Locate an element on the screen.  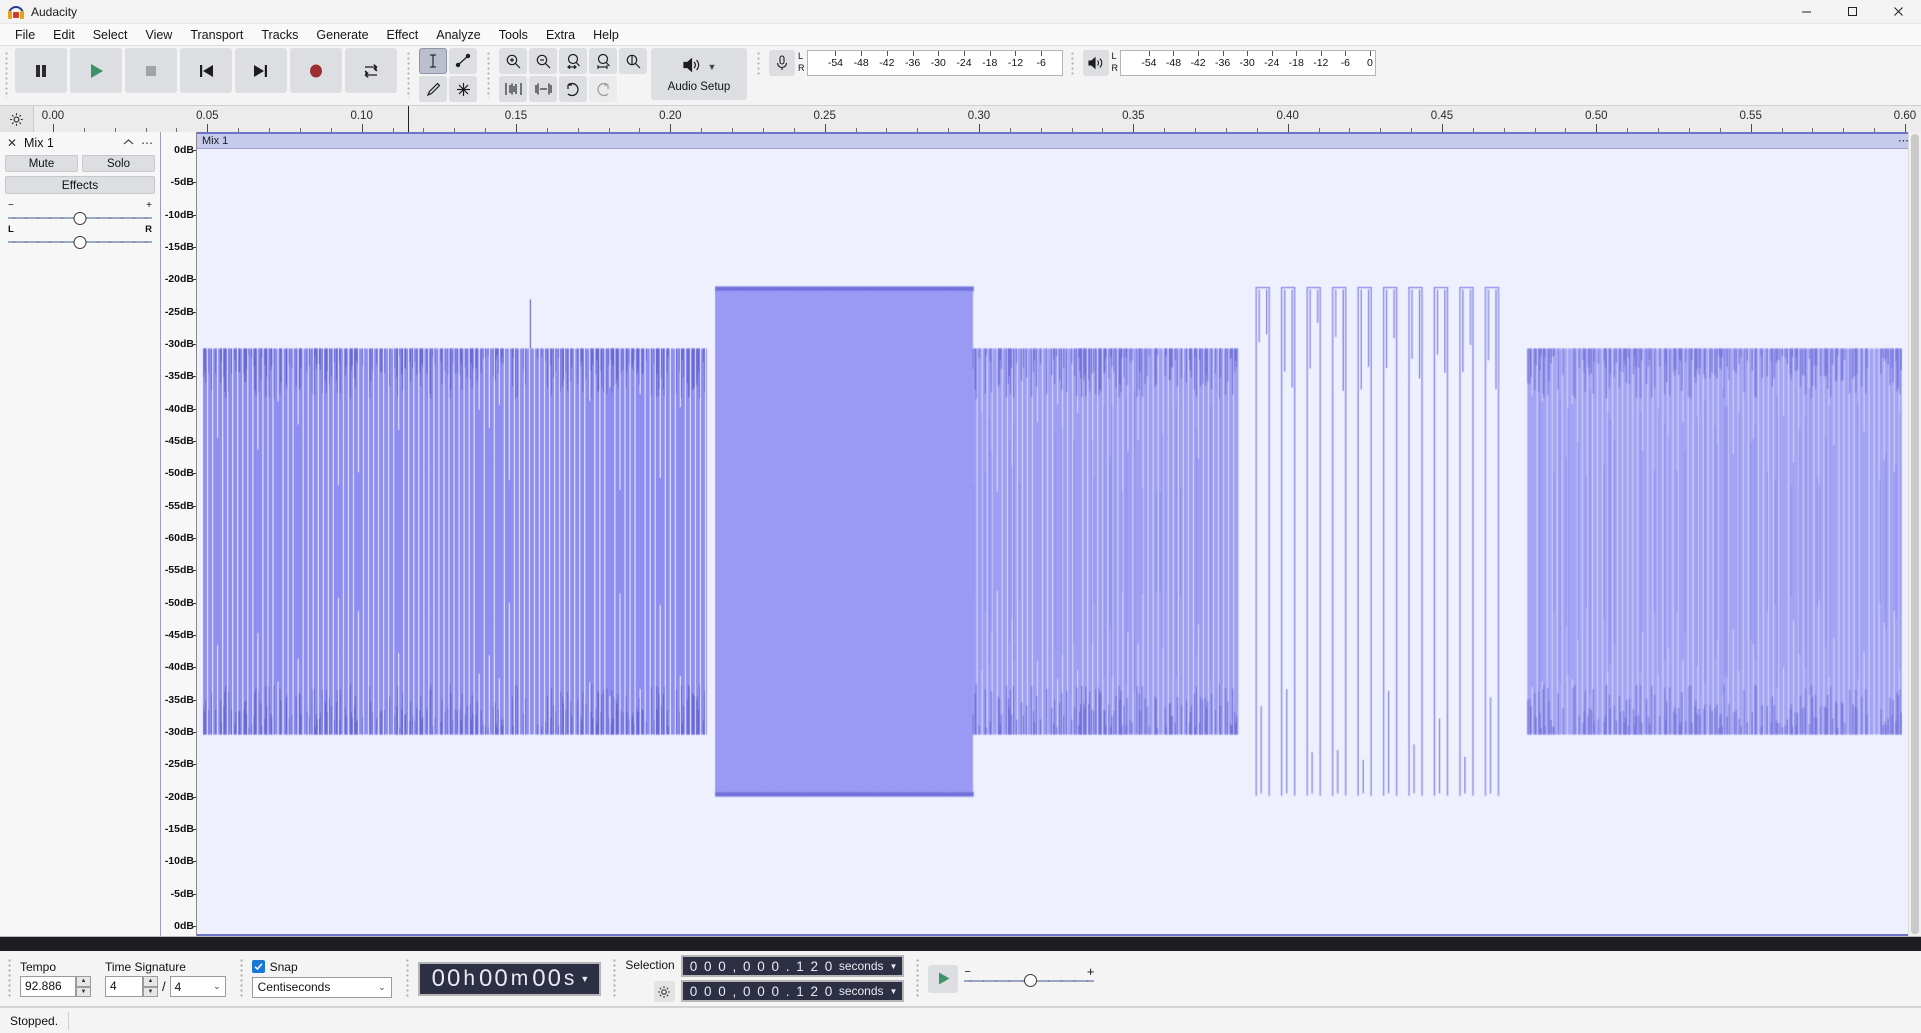
vertical-scrollbar-thumb is located at coordinates (1915, 534).